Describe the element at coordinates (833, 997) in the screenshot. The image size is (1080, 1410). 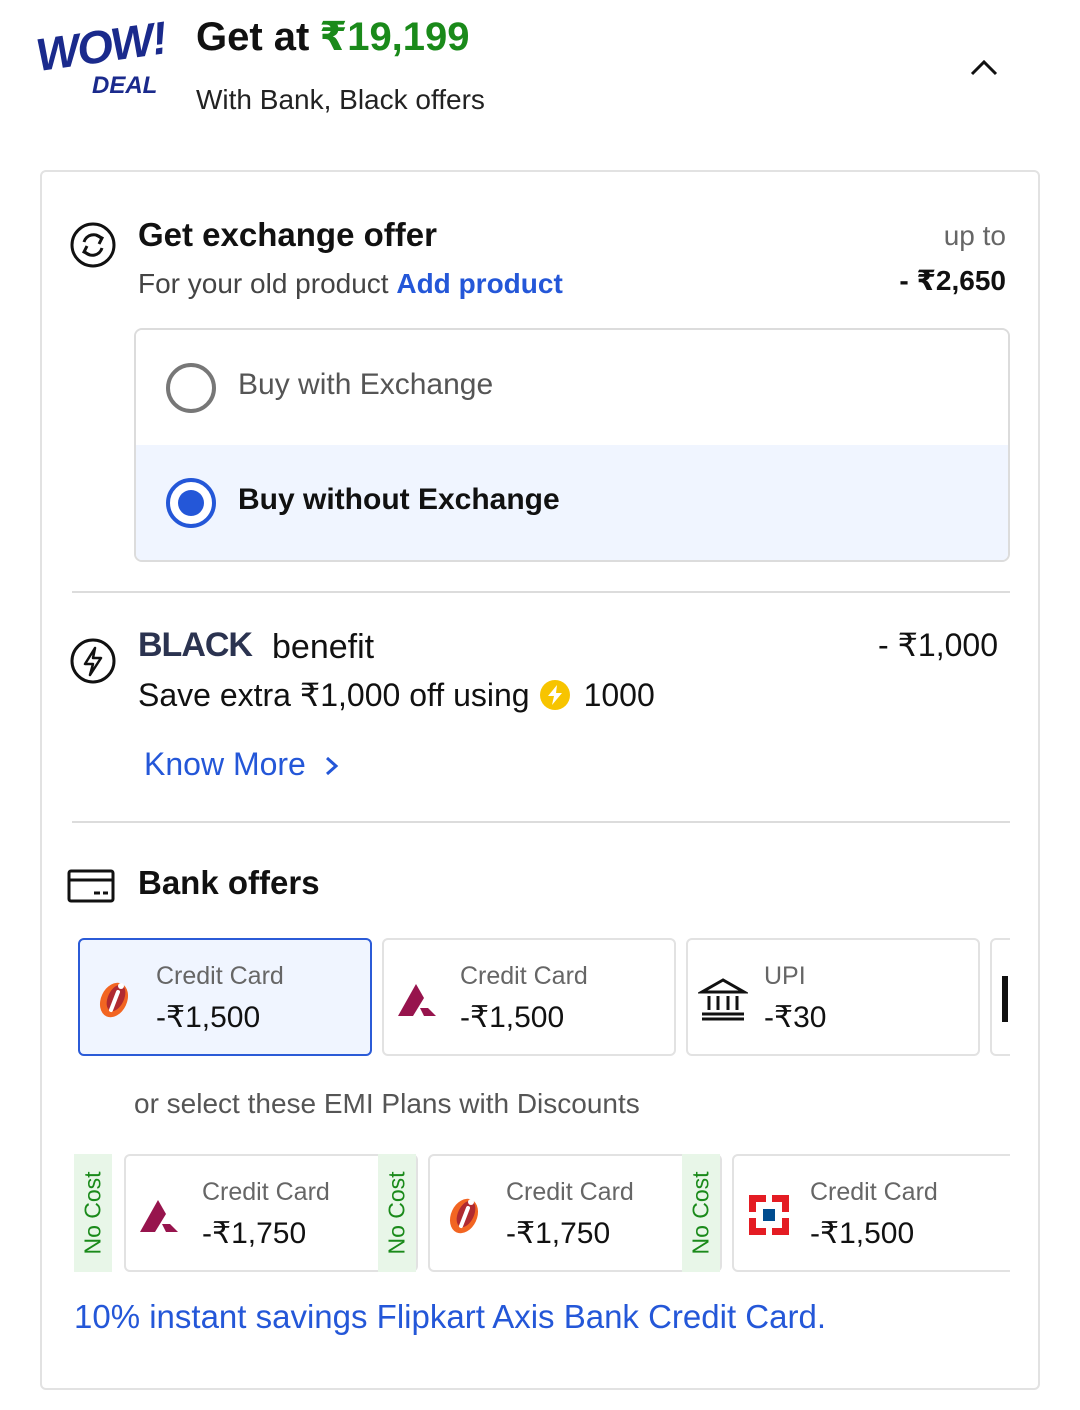
I see `bank-offer-card: UPI -₹30` at that location.